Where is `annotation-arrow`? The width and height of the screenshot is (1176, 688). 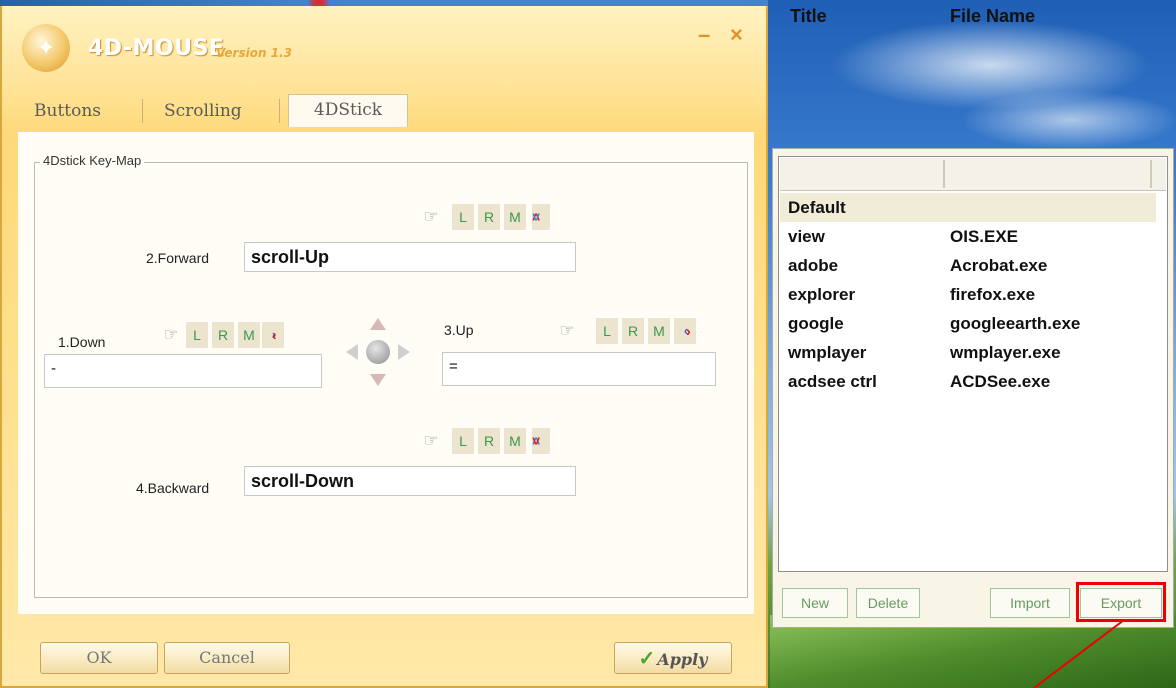 annotation-arrow is located at coordinates (1079, 653).